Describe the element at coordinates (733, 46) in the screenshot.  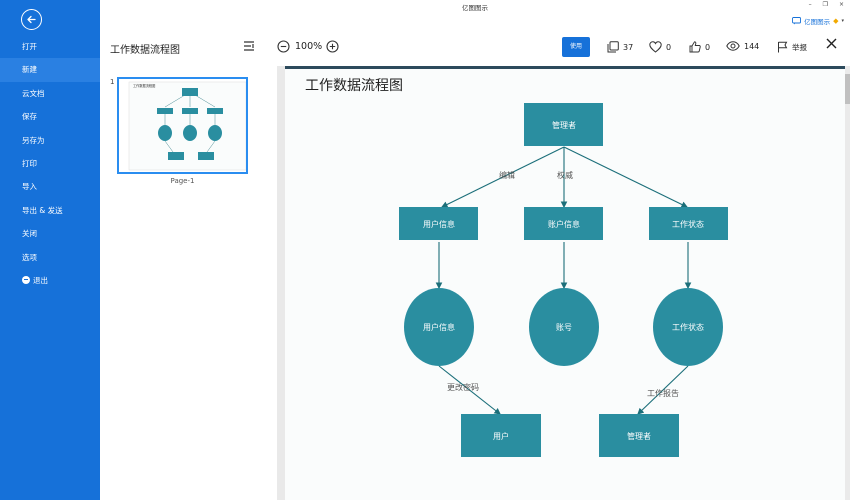
I see `eye-icon` at that location.